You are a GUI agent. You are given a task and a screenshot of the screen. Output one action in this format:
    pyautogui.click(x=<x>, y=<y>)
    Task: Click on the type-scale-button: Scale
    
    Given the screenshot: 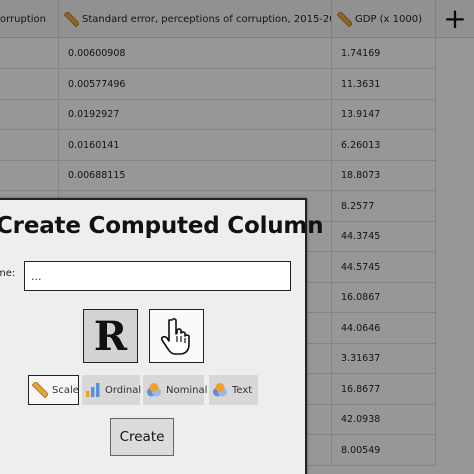 What is the action you would take?
    pyautogui.click(x=53, y=390)
    